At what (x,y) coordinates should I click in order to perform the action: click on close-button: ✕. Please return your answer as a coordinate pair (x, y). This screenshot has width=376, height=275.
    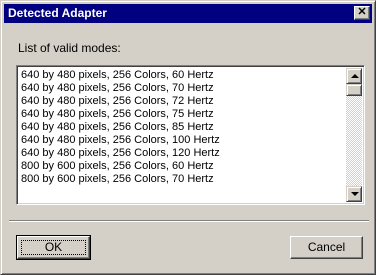
    Looking at the image, I should click on (362, 13).